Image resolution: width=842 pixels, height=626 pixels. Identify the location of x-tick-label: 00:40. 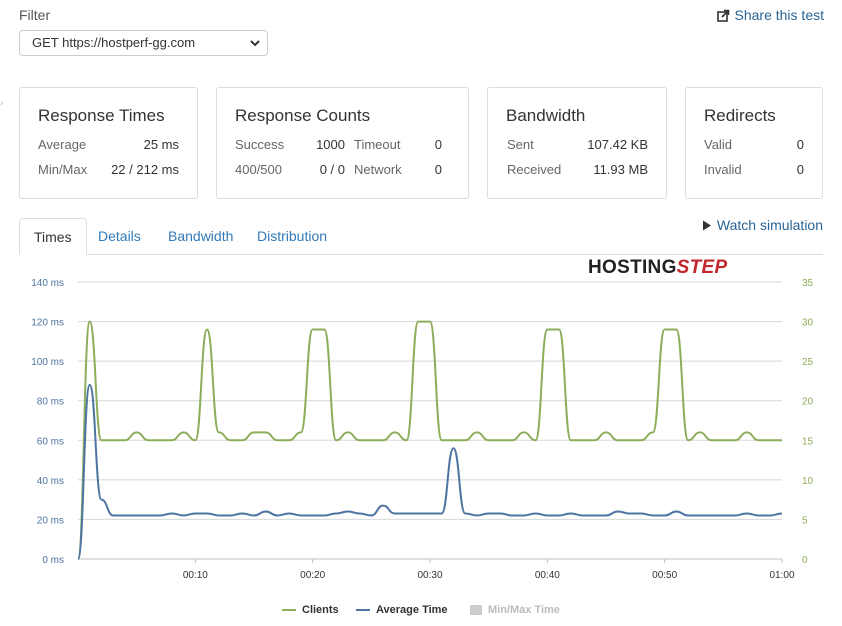
(547, 575).